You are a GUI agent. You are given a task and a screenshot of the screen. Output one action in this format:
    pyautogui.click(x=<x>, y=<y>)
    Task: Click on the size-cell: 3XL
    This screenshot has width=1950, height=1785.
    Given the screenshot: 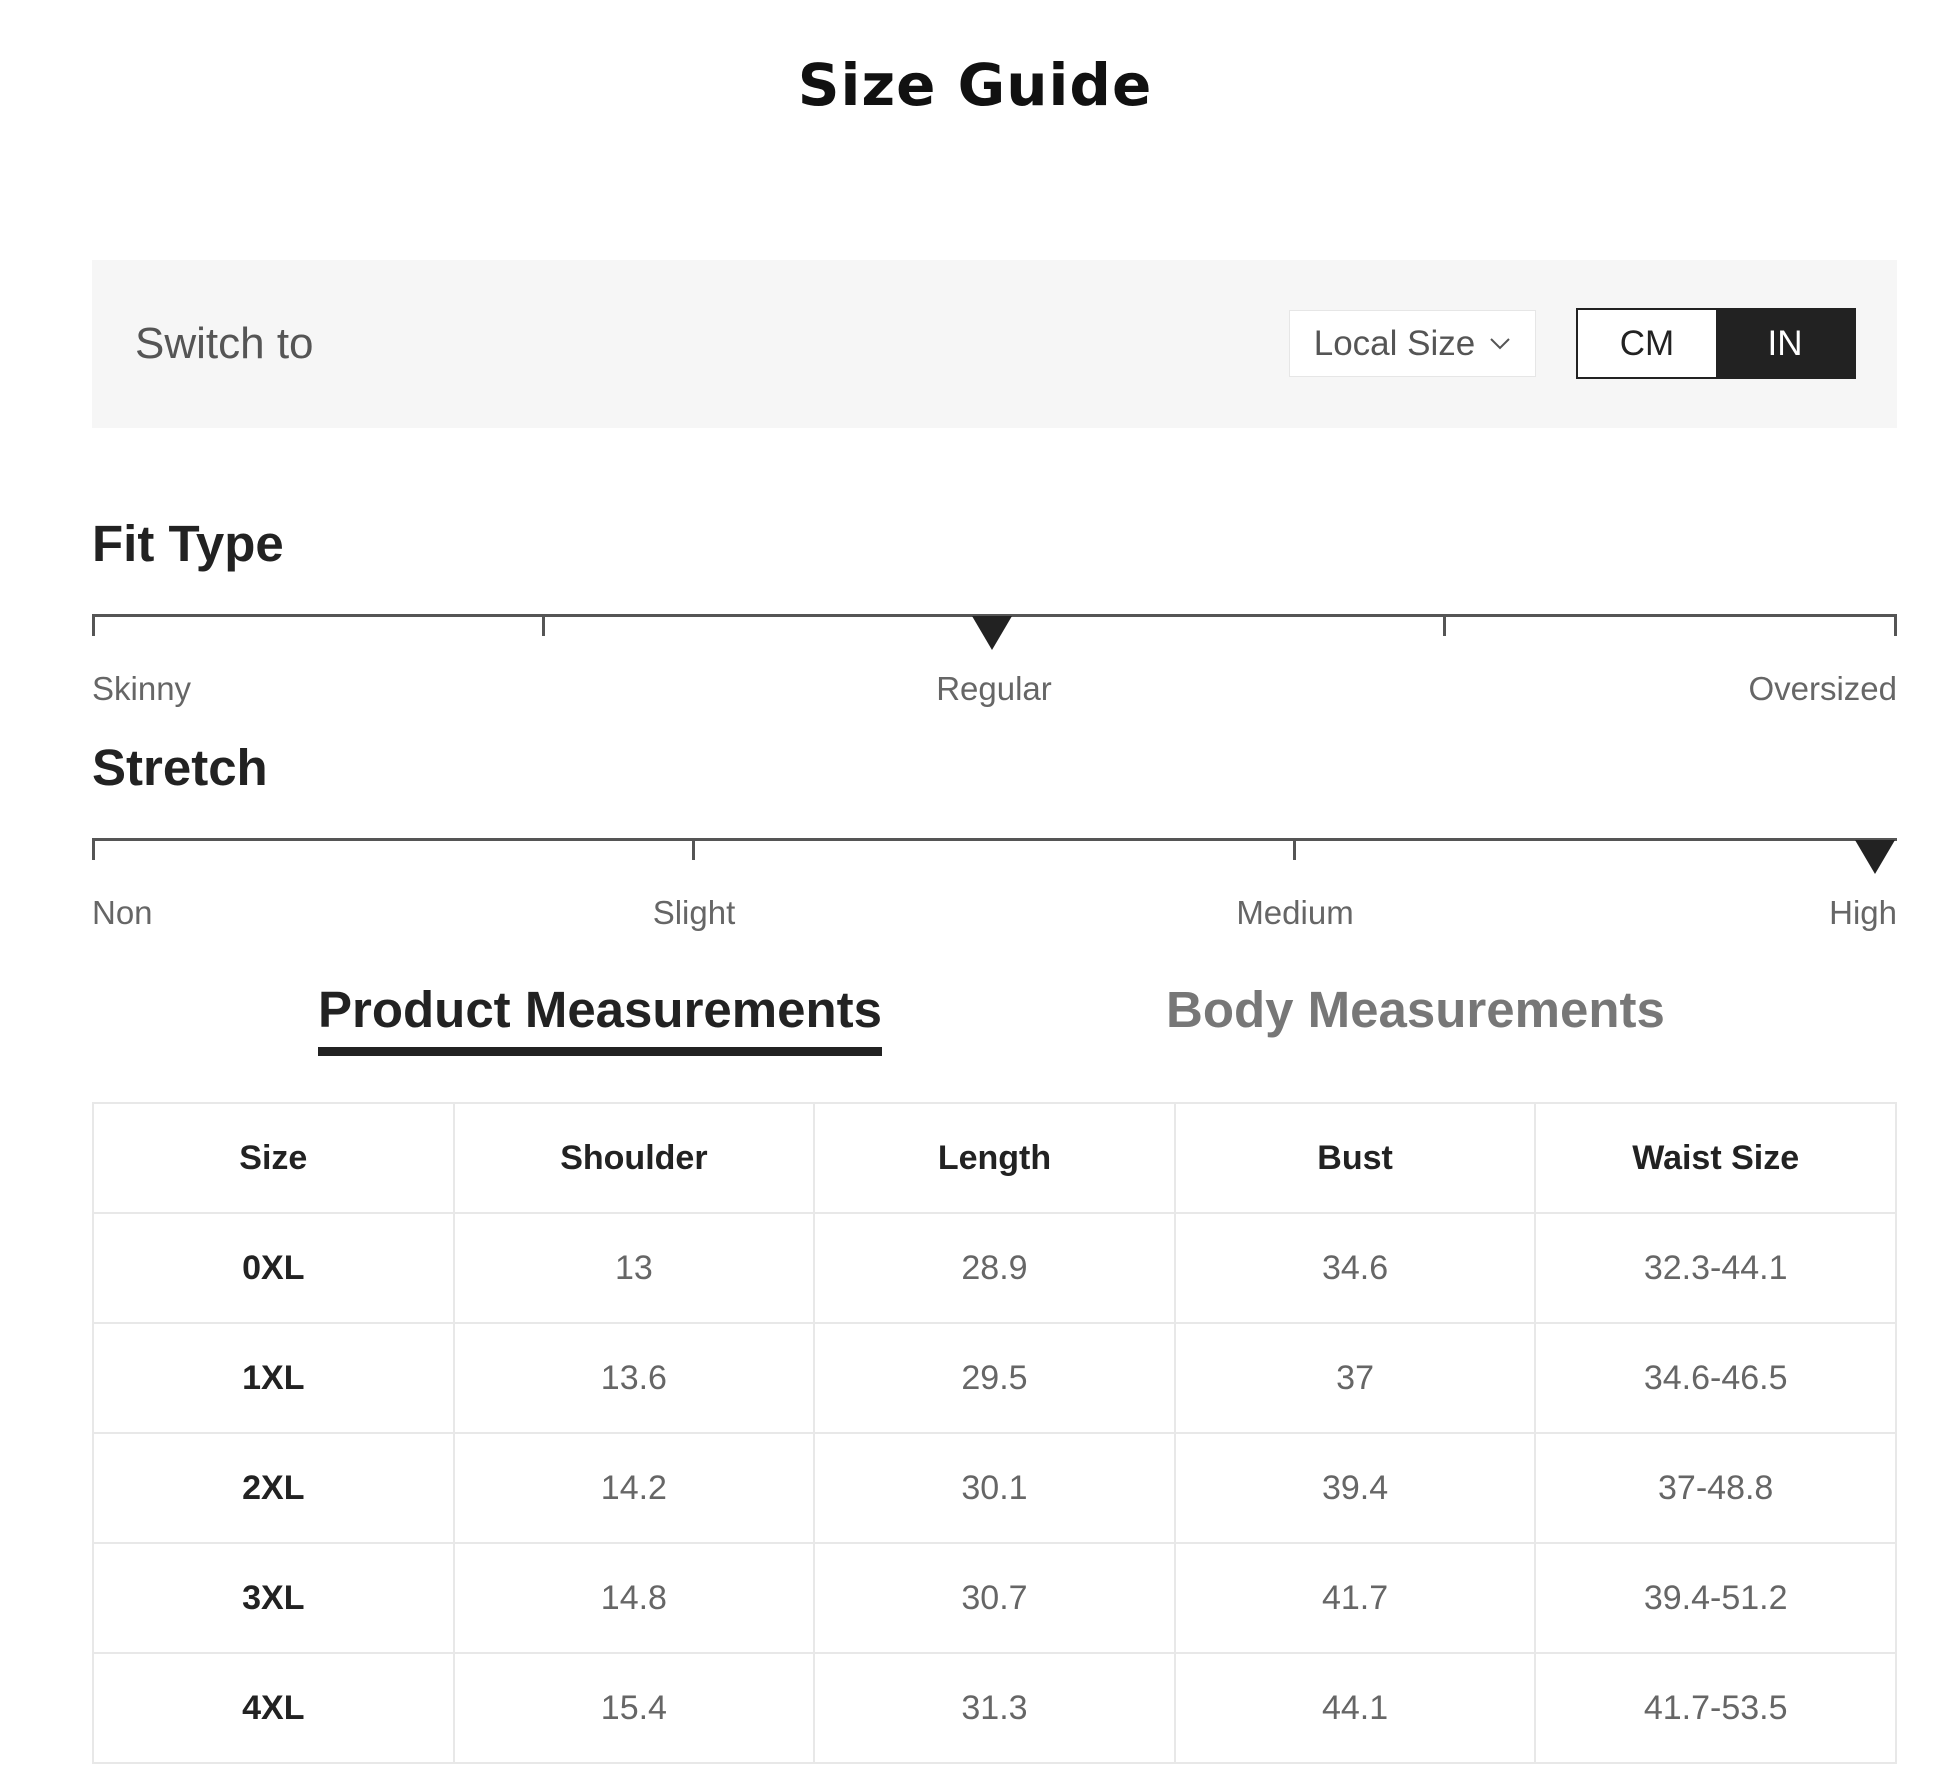 What is the action you would take?
    pyautogui.click(x=273, y=1598)
    